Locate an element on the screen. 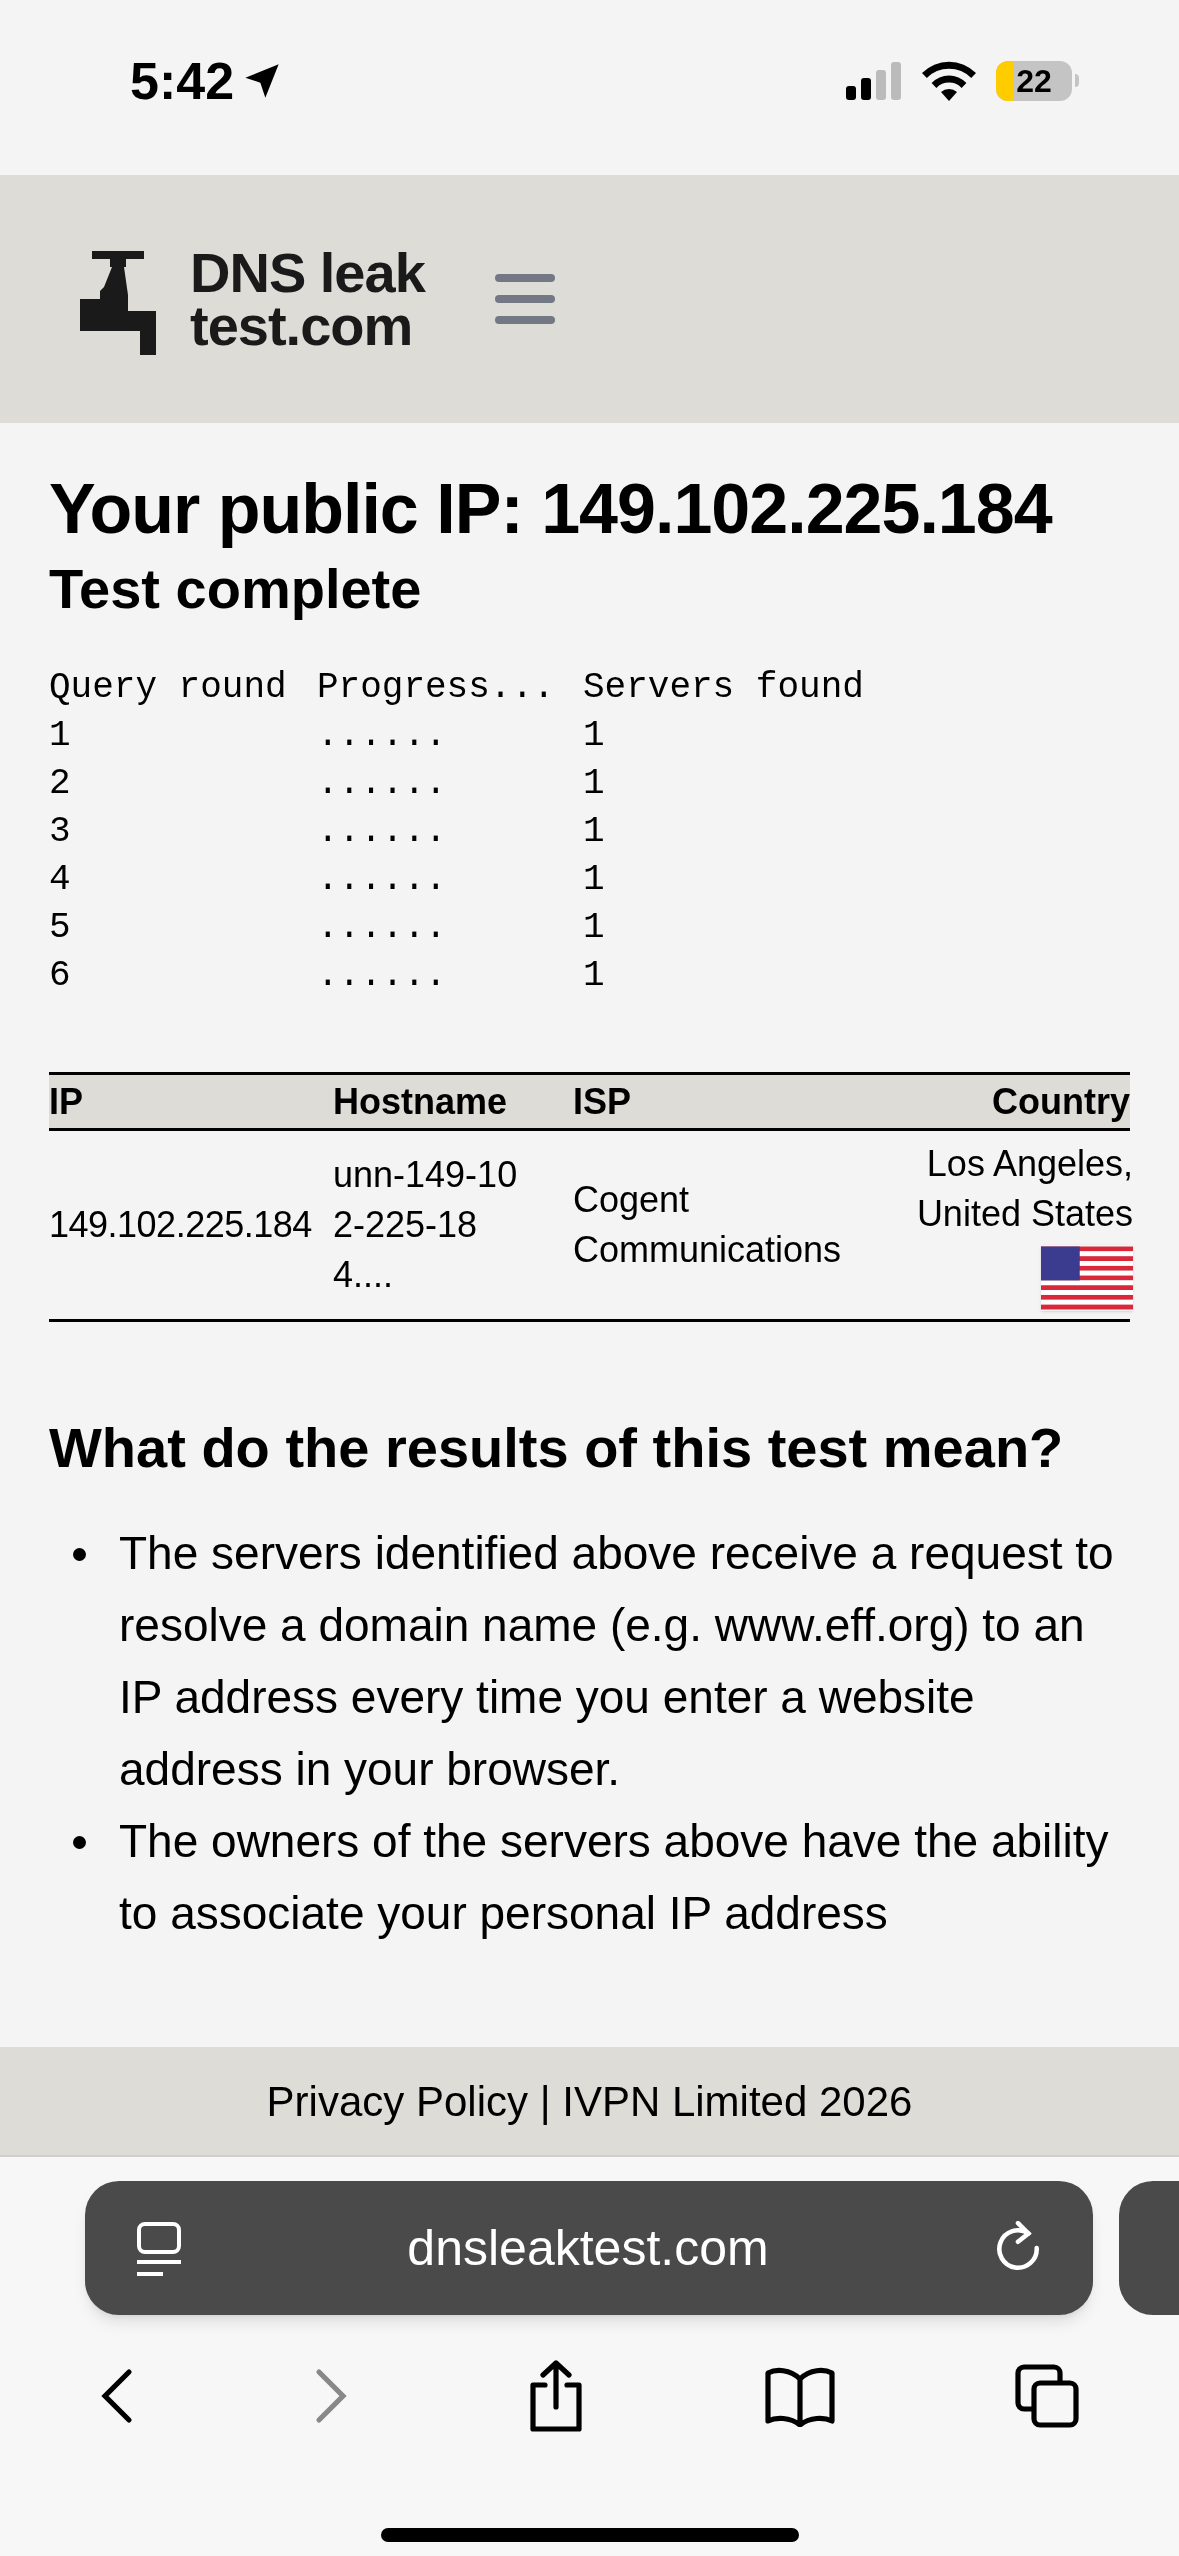 This screenshot has width=1179, height=2556. table-cell-text: 2 is located at coordinates (60, 783).